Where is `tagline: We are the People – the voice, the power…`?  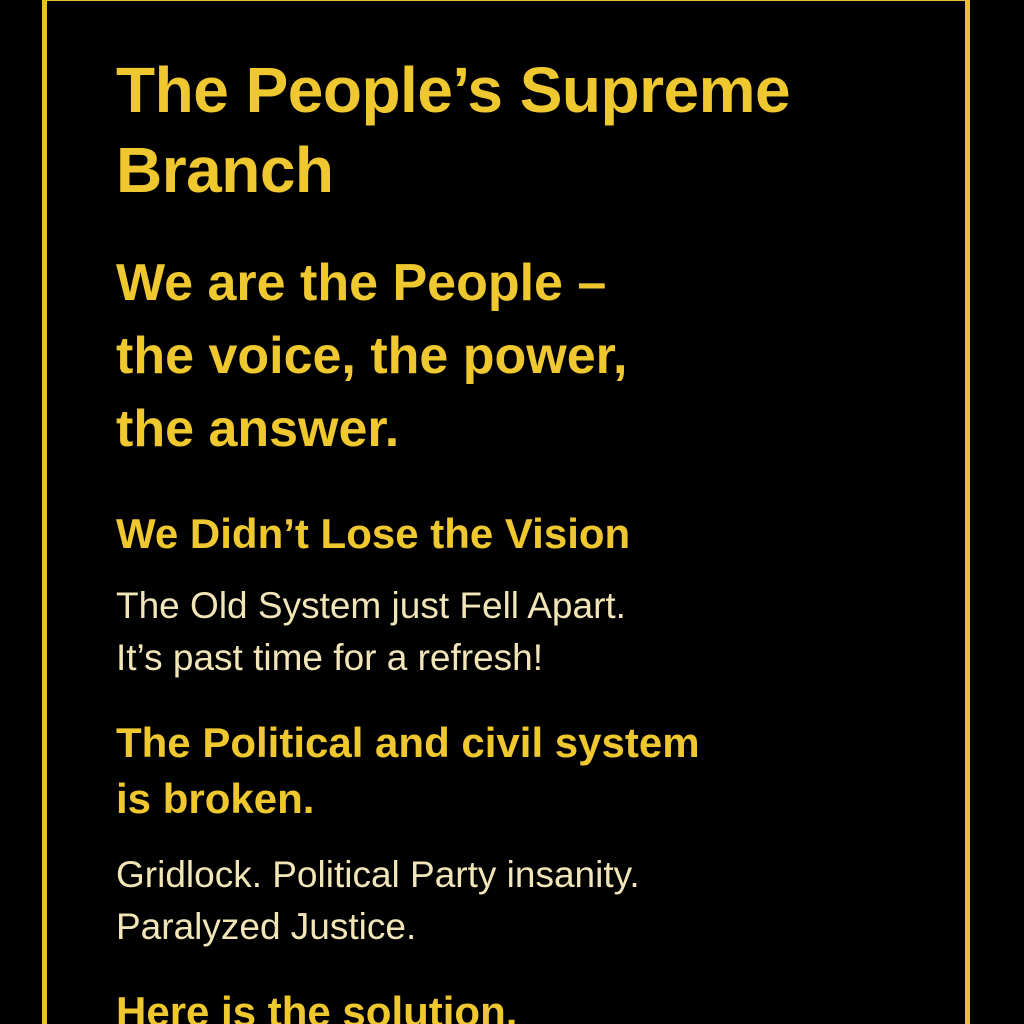 tagline: We are the People – the voice, the power… is located at coordinates (371, 356).